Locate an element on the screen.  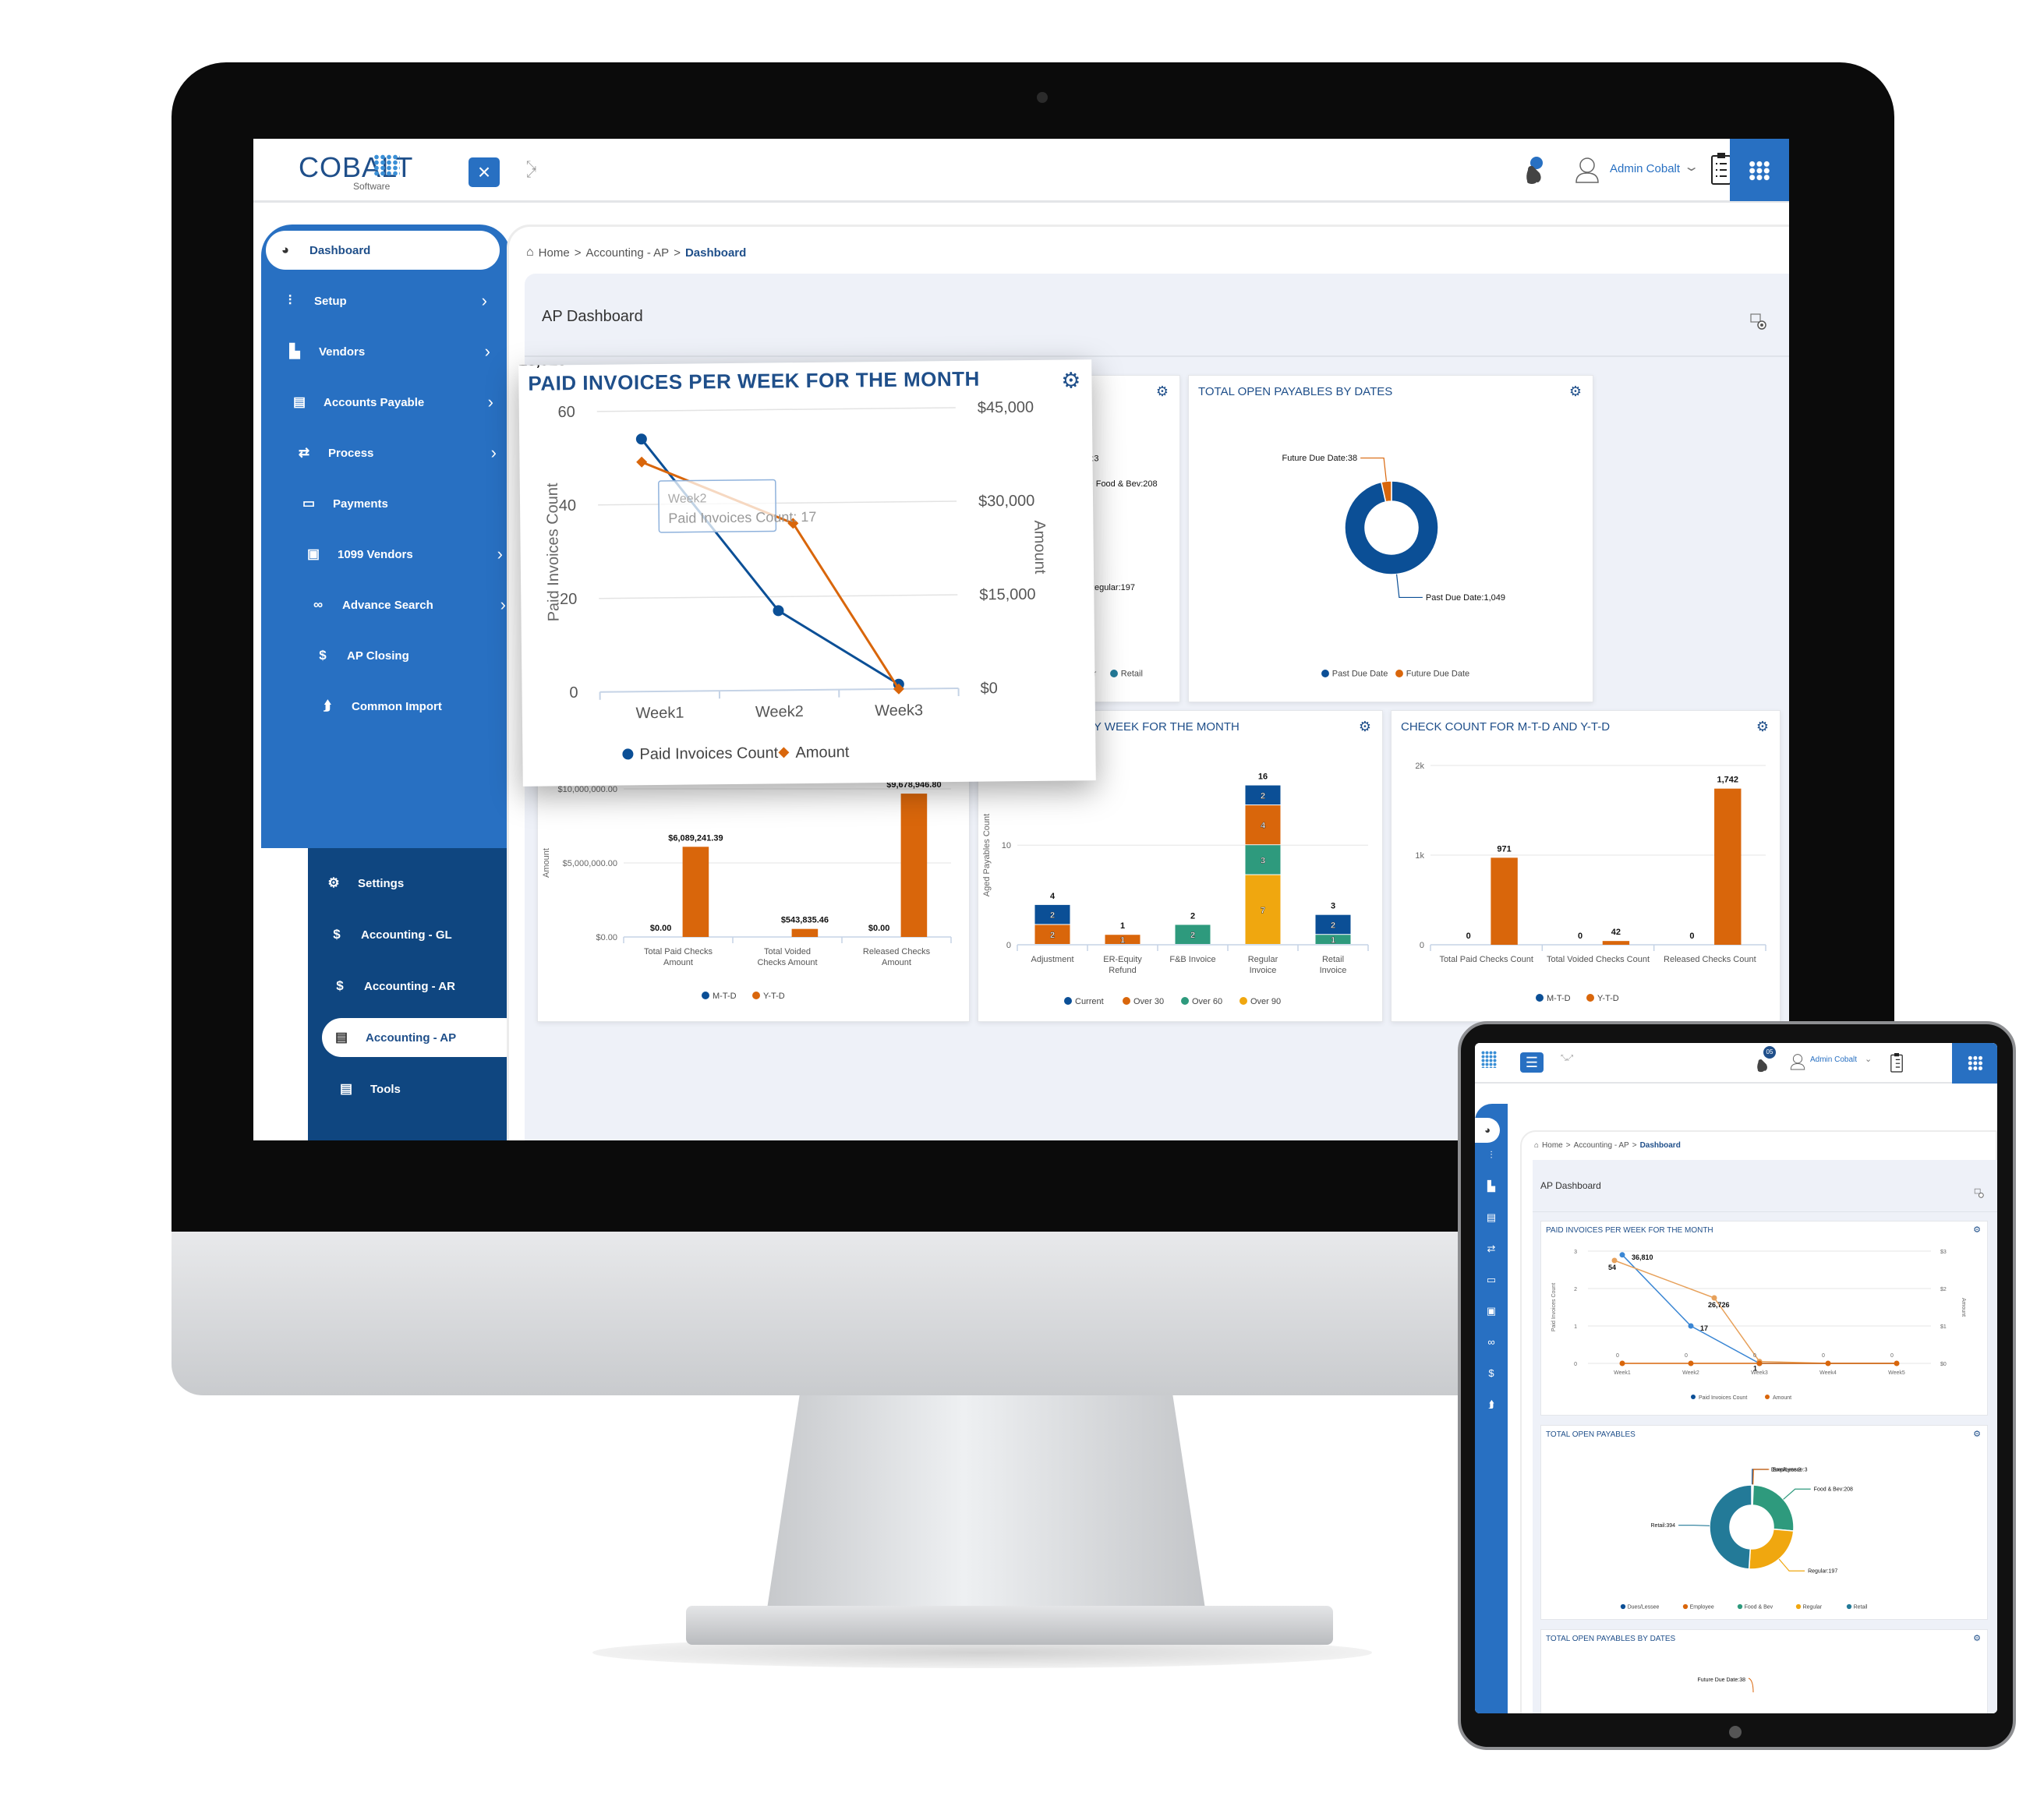
card-title: PAID INVOICES PER WEEK FOR THE MONTH is located at coordinates (1629, 1230).